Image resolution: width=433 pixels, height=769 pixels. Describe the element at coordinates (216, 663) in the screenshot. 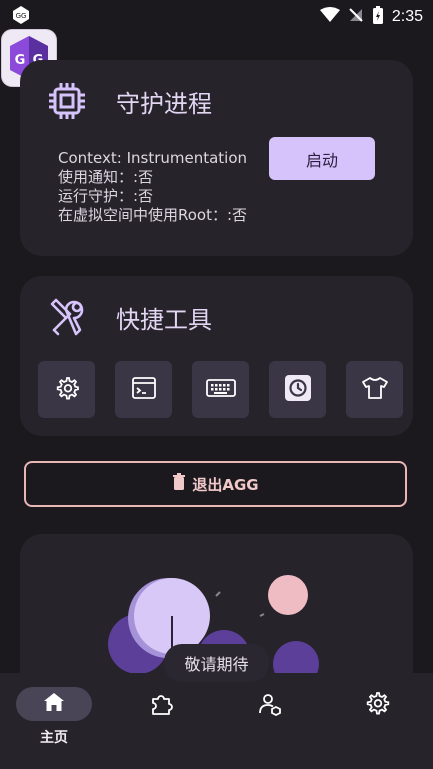

I see `coming-soon-tooltip: 敬请期待` at that location.